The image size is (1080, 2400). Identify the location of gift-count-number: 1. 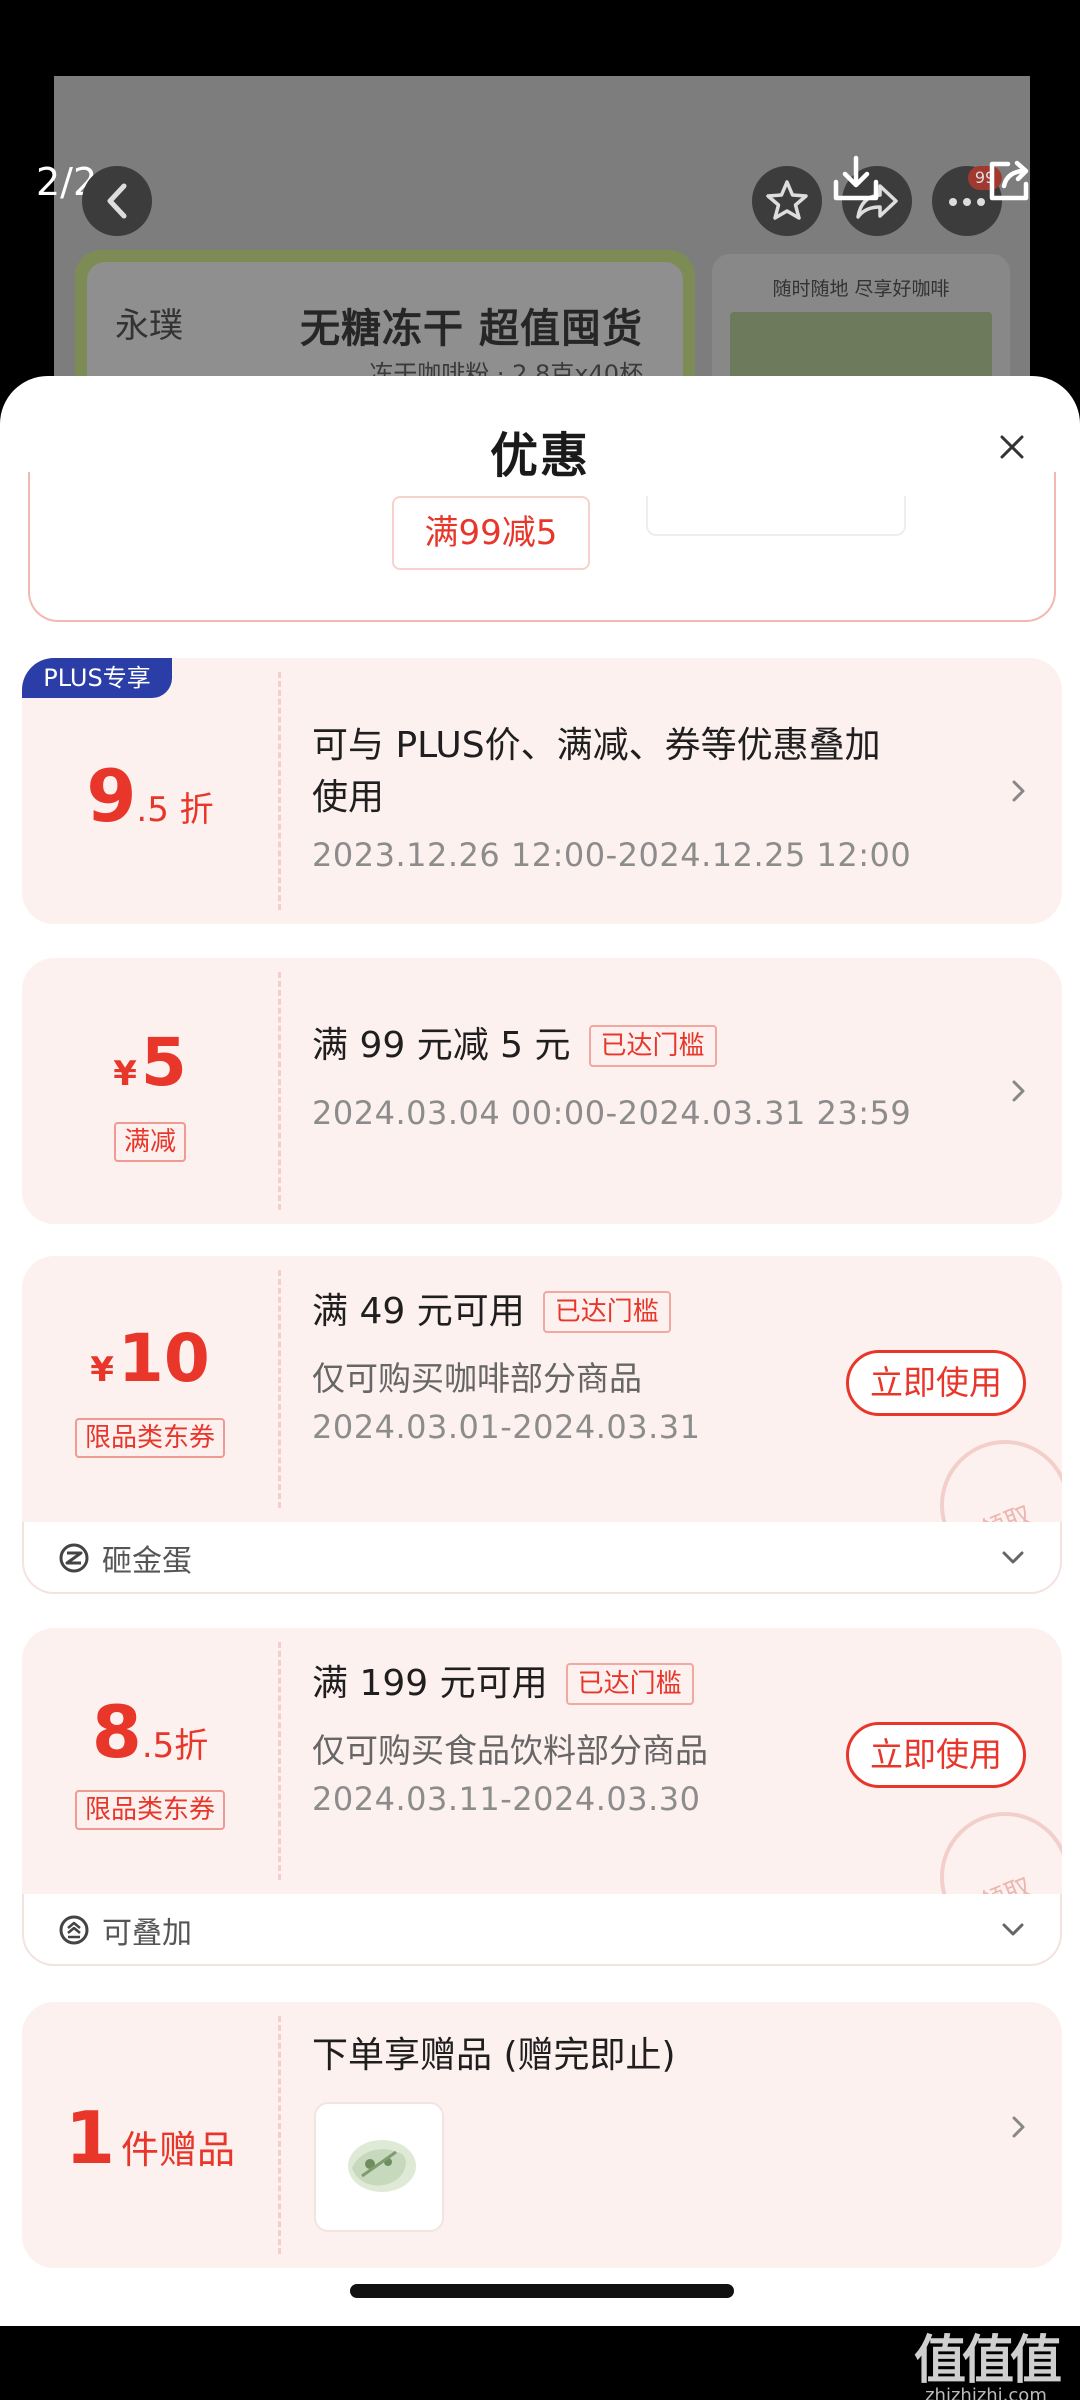
(90, 2138).